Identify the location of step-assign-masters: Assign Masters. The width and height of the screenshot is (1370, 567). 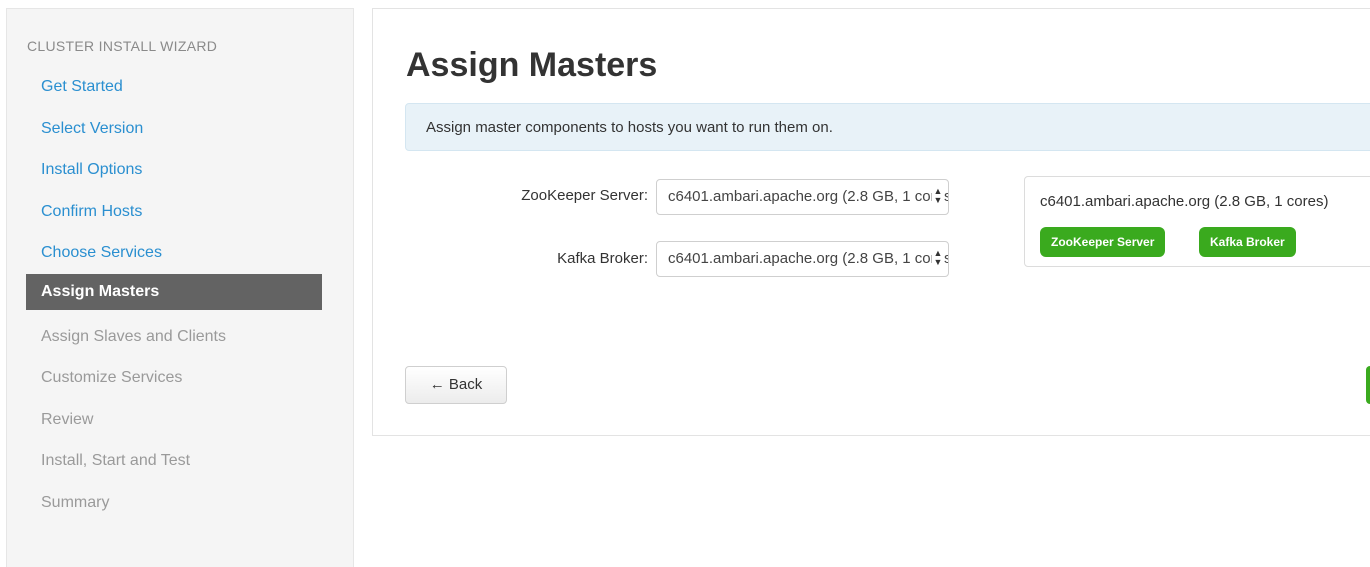
(174, 291).